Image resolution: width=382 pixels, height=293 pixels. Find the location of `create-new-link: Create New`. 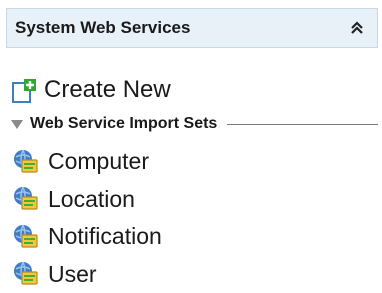

create-new-link: Create New is located at coordinates (90, 90).